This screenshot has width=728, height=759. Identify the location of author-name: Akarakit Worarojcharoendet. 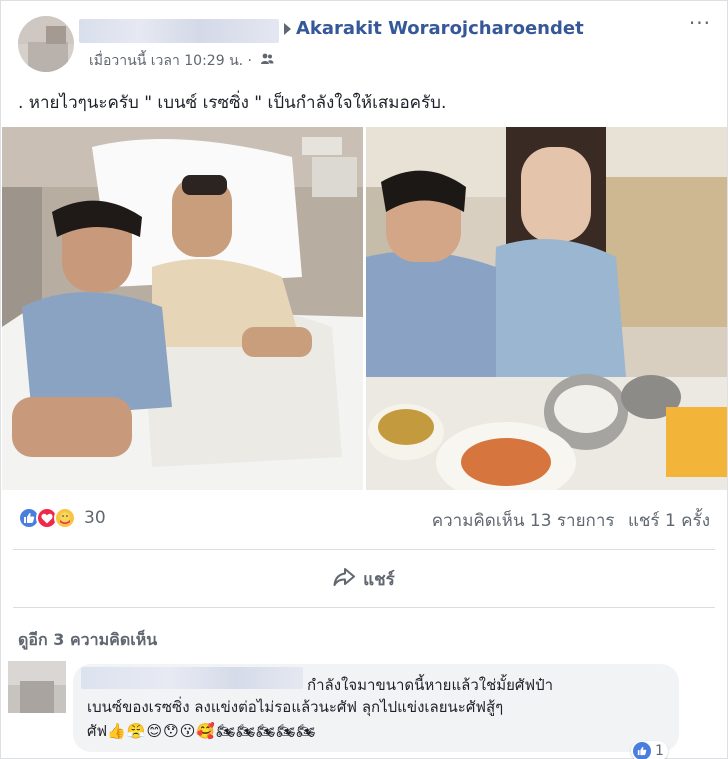
(440, 28).